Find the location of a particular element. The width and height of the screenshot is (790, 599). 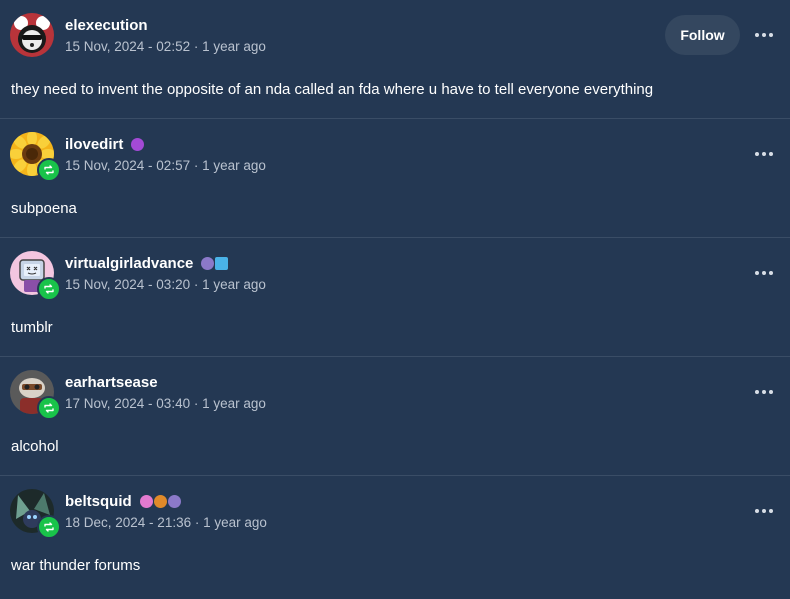

username-link: ilovedirt is located at coordinates (94, 144).